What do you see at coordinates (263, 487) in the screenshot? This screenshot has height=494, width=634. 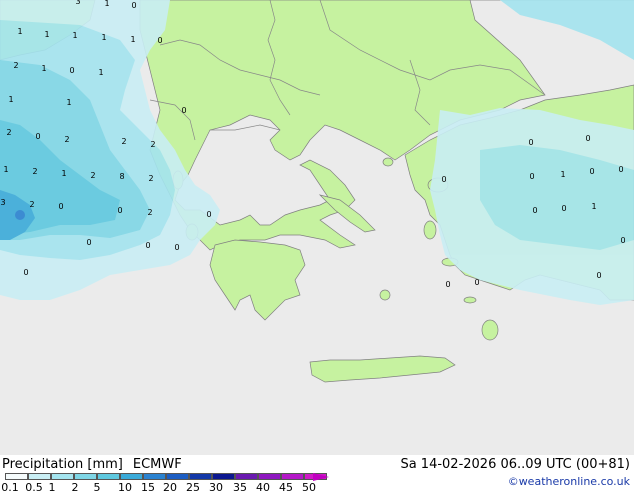 I see `scale-tick: 40` at bounding box center [263, 487].